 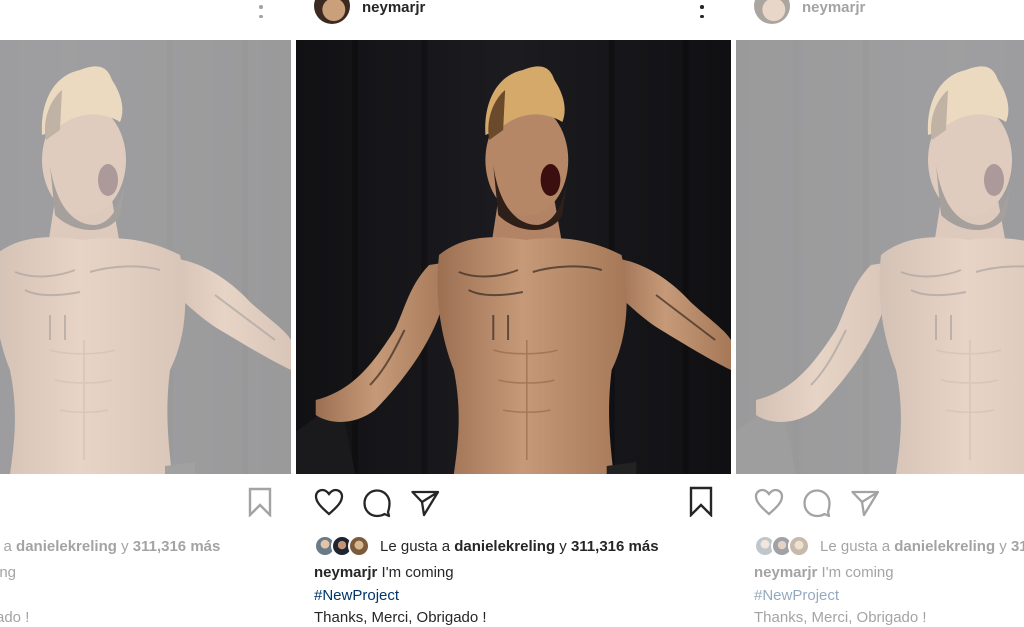 I want to click on left-likes-line: a a danielekreling y 311,316 más, so click(x=110, y=546).